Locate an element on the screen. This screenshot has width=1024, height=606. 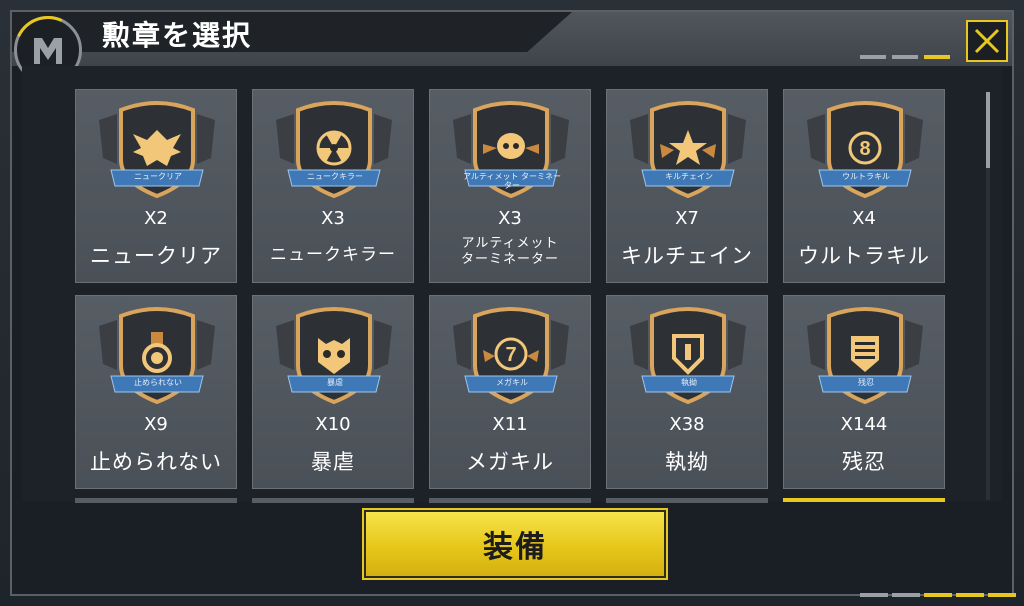
close-button is located at coordinates (987, 41).